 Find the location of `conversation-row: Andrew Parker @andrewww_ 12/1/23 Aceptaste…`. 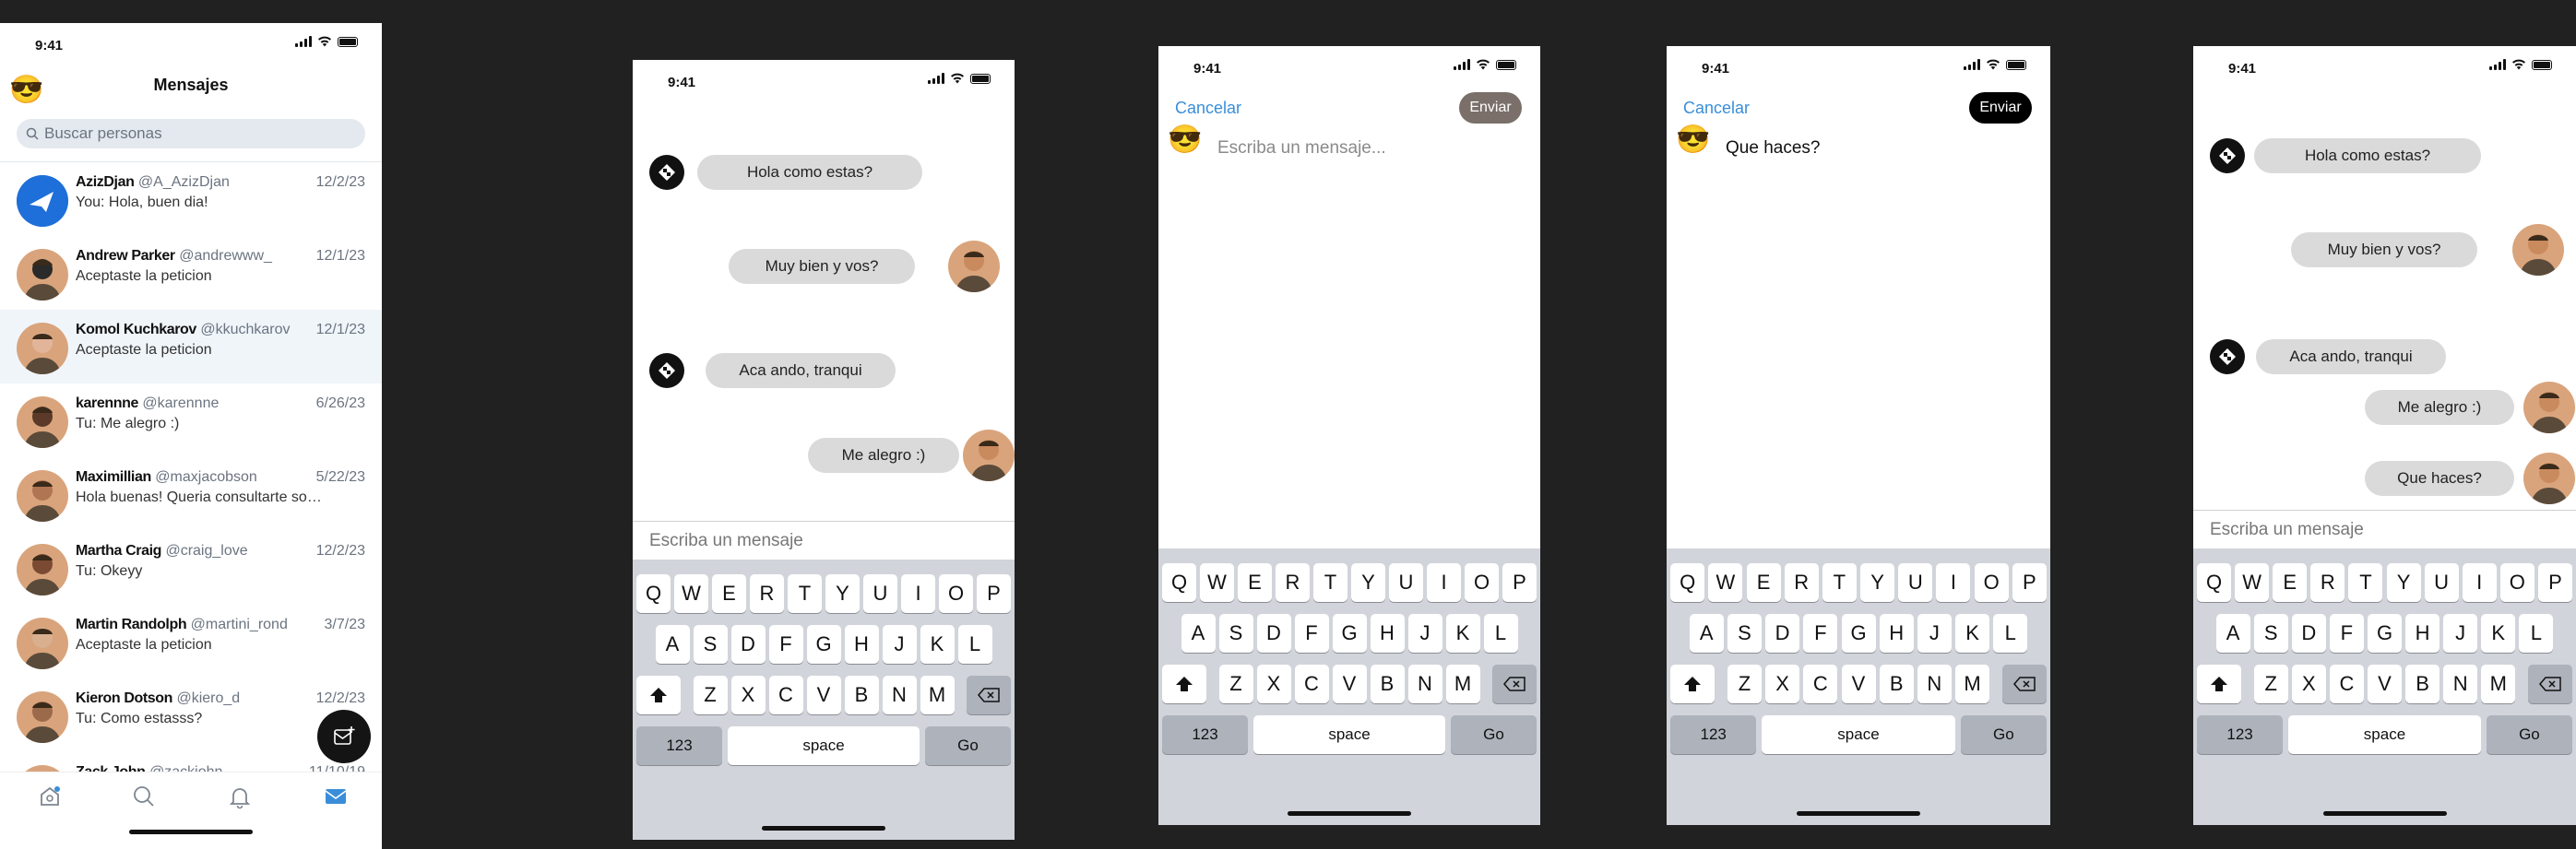

conversation-row: Andrew Parker @andrewww_ 12/1/23 Aceptaste… is located at coordinates (191, 273).